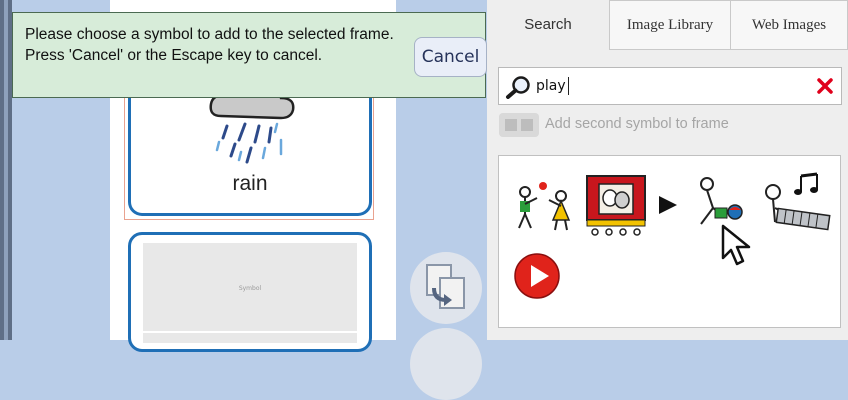 The height and width of the screenshot is (400, 848). What do you see at coordinates (519, 125) in the screenshot?
I see `two-symbols-icon` at bounding box center [519, 125].